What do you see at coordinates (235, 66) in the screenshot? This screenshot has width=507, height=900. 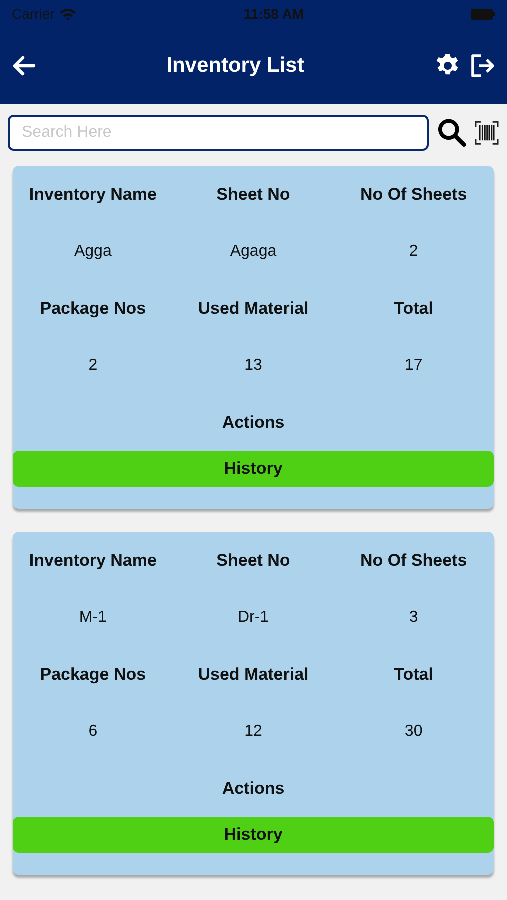 I see `page-title: Inventory List` at bounding box center [235, 66].